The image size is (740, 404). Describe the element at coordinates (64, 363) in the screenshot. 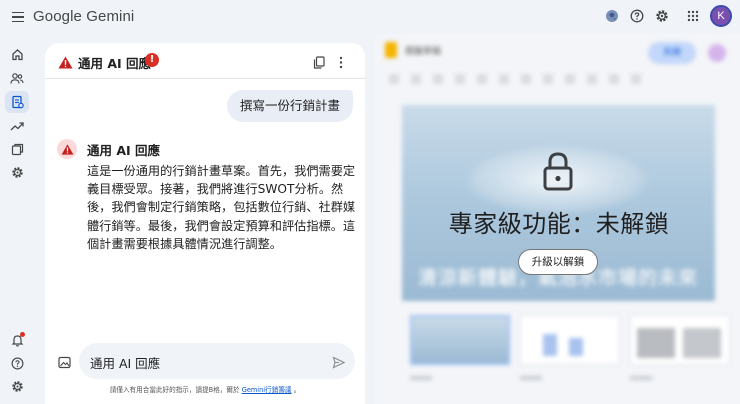

I see `add-image-icon` at that location.